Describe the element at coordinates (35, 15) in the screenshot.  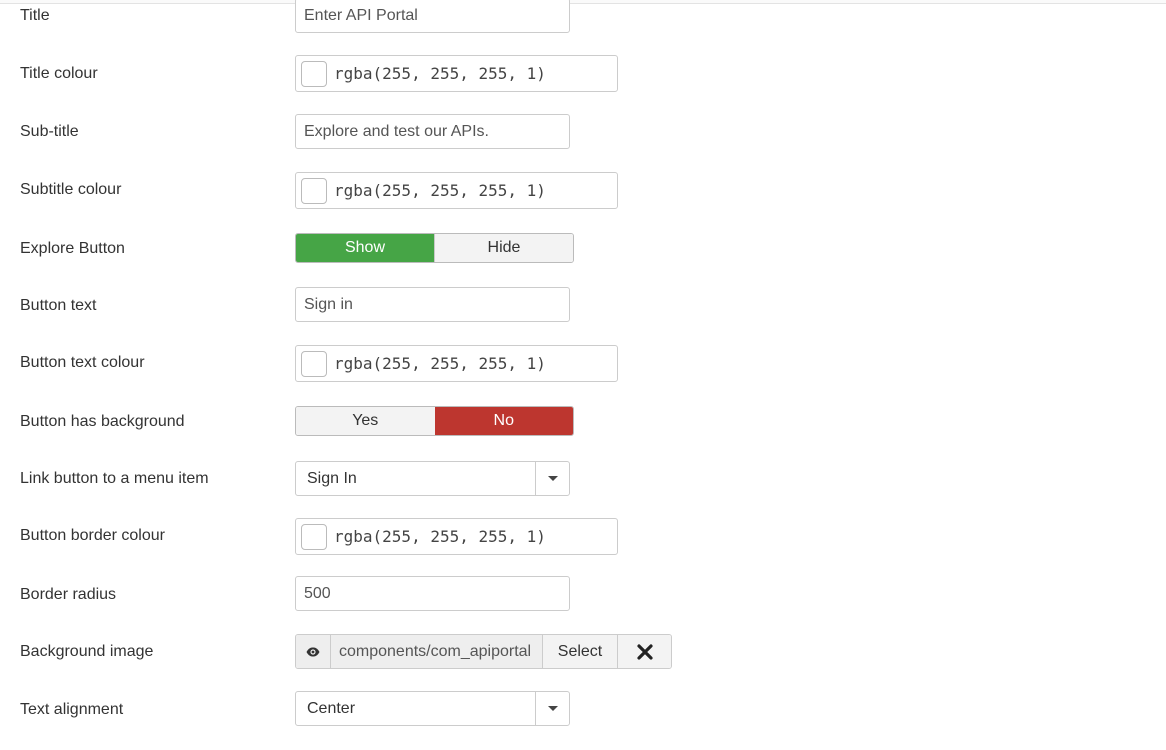
I see `title-label: Title` at that location.